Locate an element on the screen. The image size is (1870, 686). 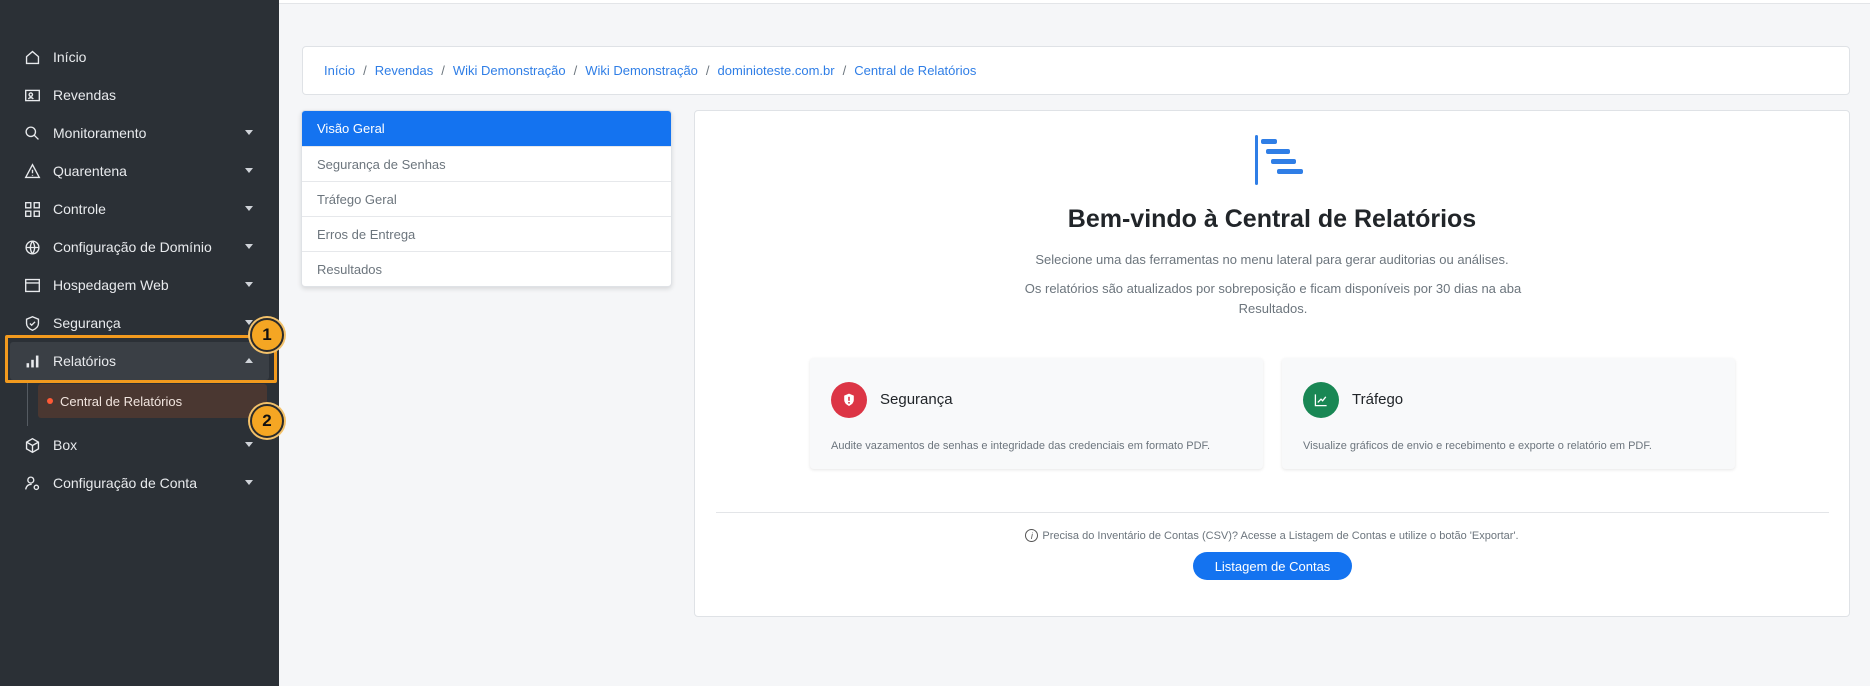
menu-item-erros-entrega: Erros de Entrega is located at coordinates (486, 233).